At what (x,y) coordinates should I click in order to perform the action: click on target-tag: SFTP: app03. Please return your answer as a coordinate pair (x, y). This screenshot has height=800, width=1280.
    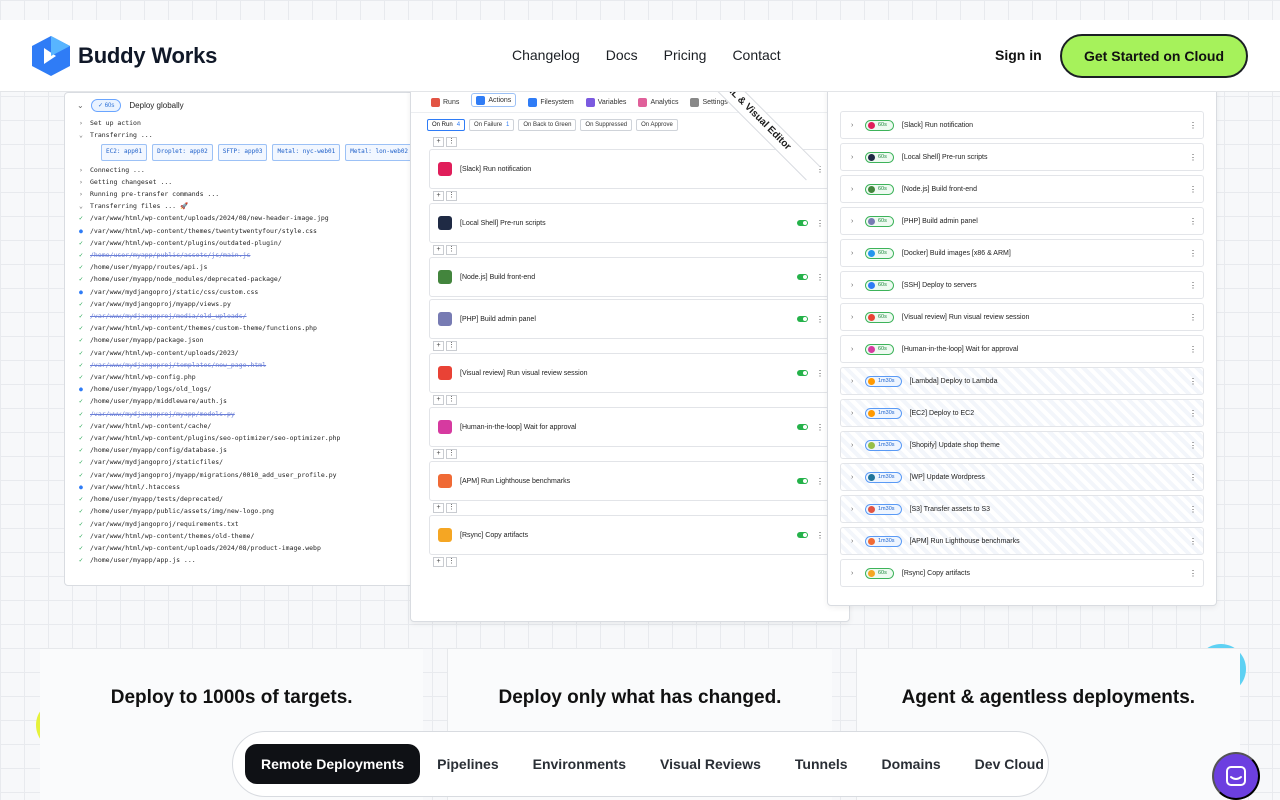
    Looking at the image, I should click on (242, 152).